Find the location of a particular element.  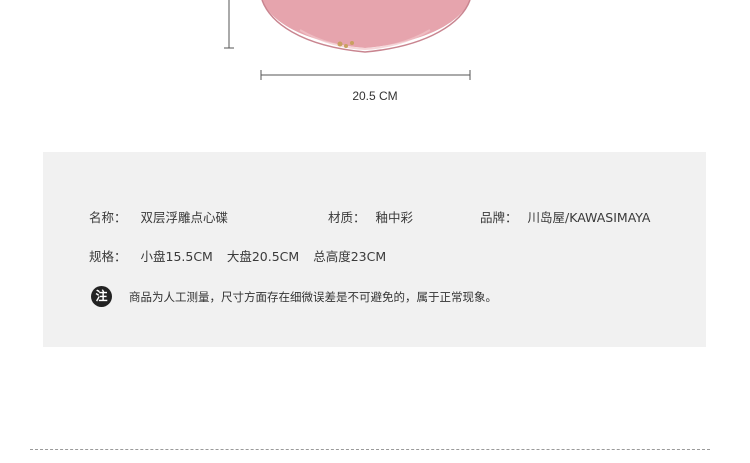

brand-value: 川岛屋/KAWASIMAYA is located at coordinates (589, 217).